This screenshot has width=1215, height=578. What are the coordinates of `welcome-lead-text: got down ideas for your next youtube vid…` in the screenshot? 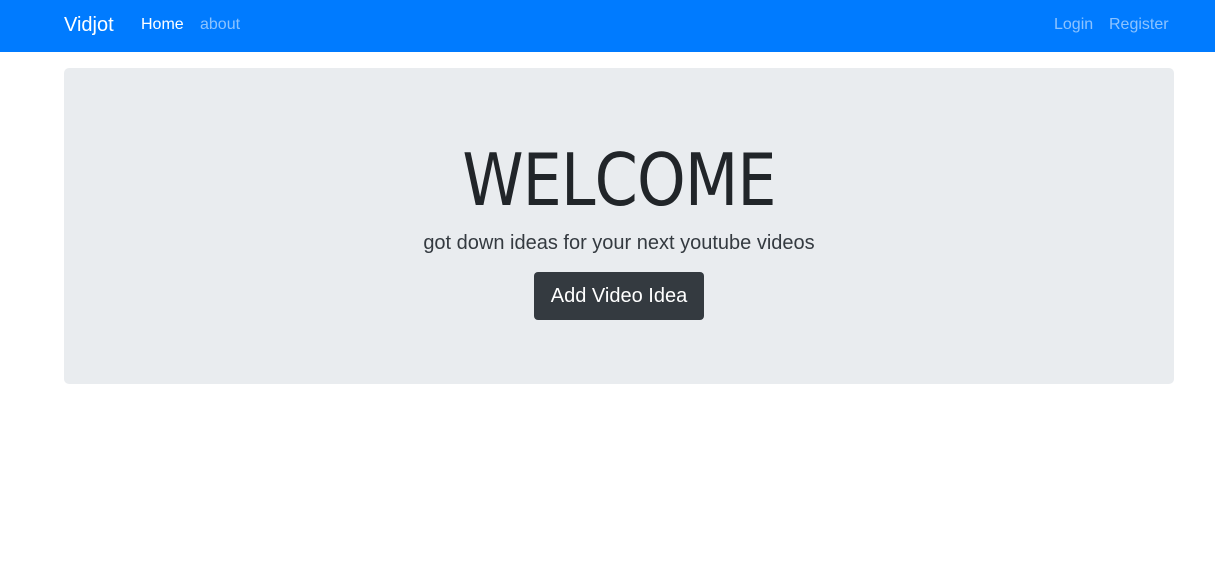 It's located at (619, 243).